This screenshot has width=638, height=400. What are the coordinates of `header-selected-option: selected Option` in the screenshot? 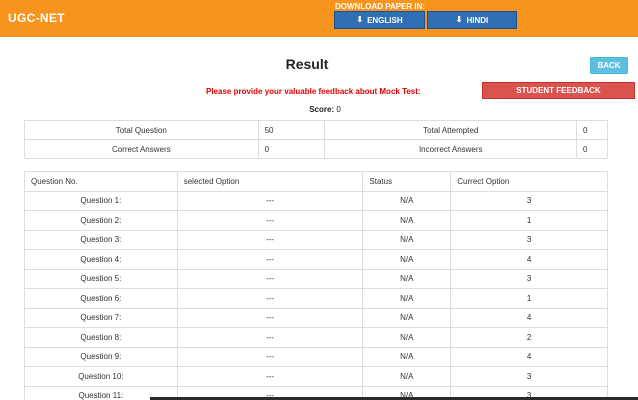 It's located at (270, 181).